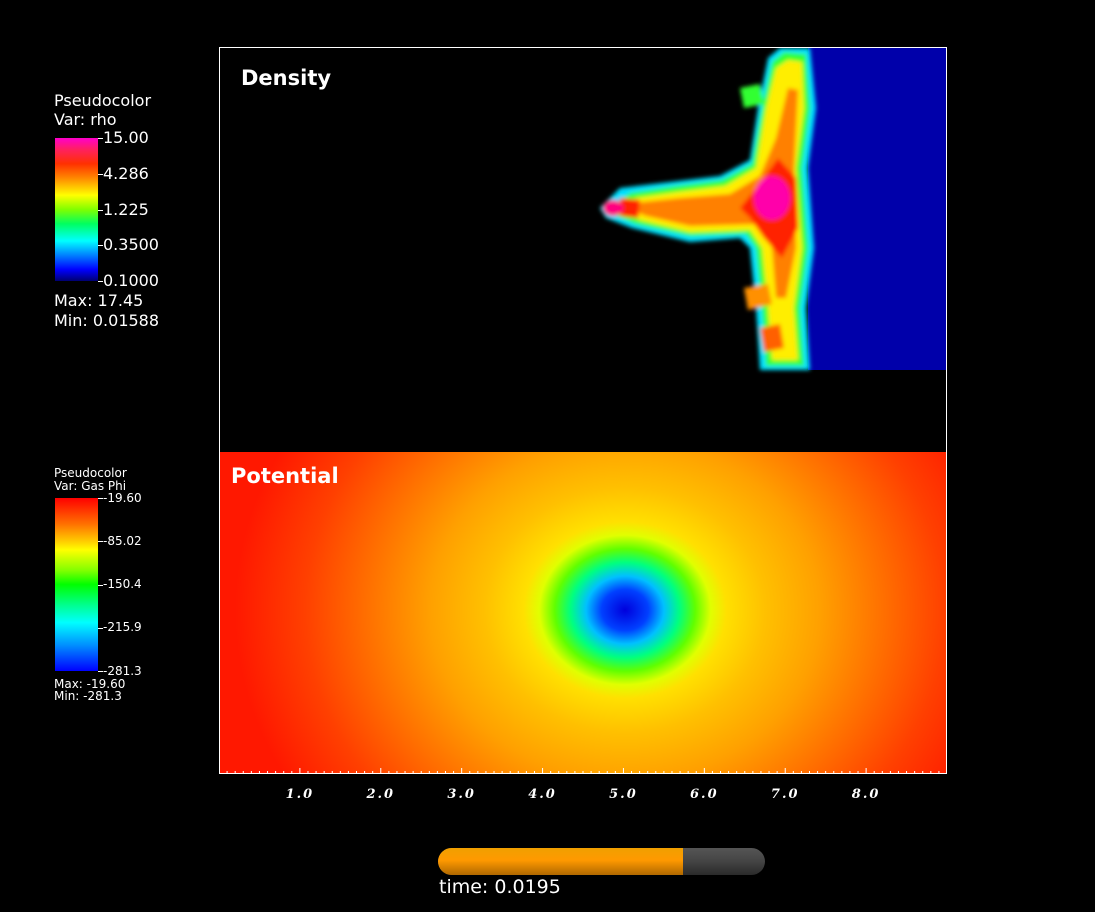 The width and height of the screenshot is (1095, 912). I want to click on potential-legend-tick-label: -215.9, so click(122, 627).